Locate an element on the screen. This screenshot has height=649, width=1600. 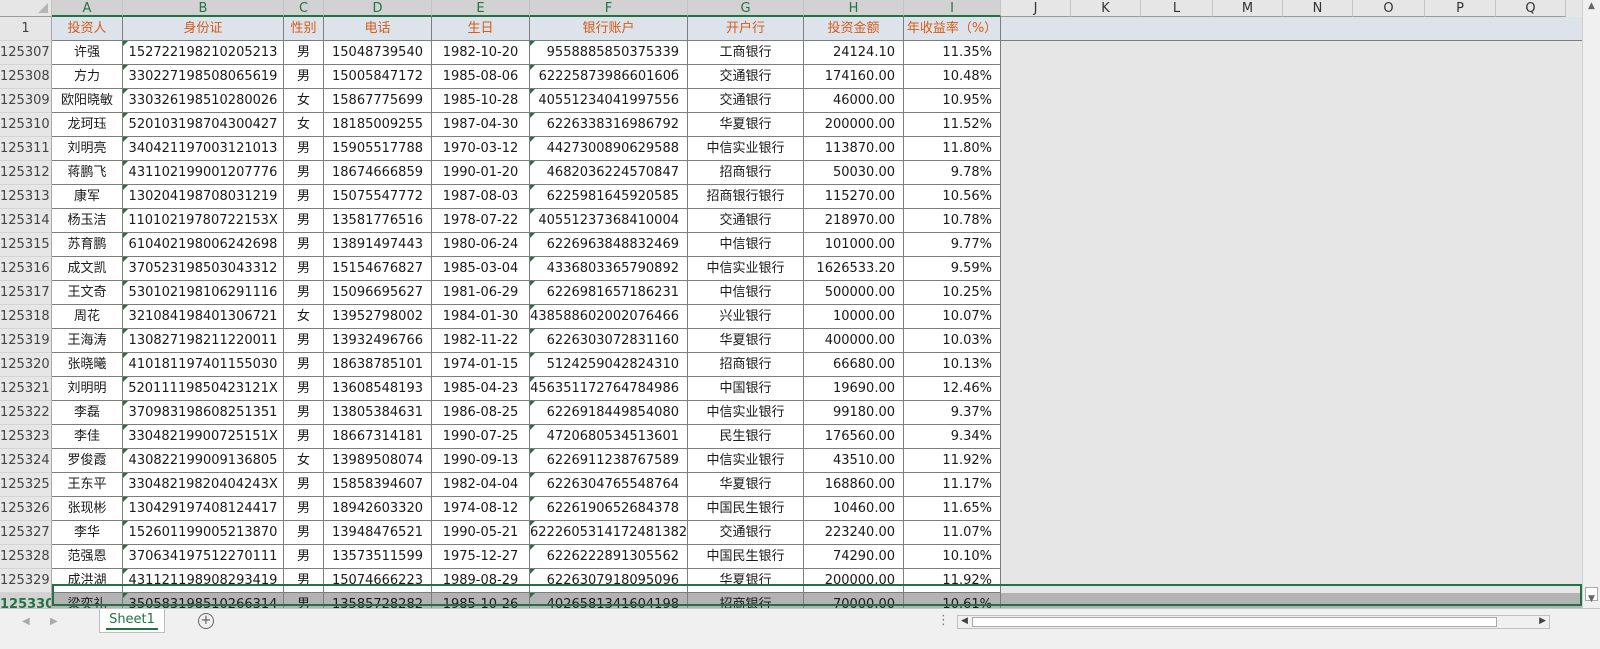
table-cell: 18638785101 is located at coordinates (378, 365).